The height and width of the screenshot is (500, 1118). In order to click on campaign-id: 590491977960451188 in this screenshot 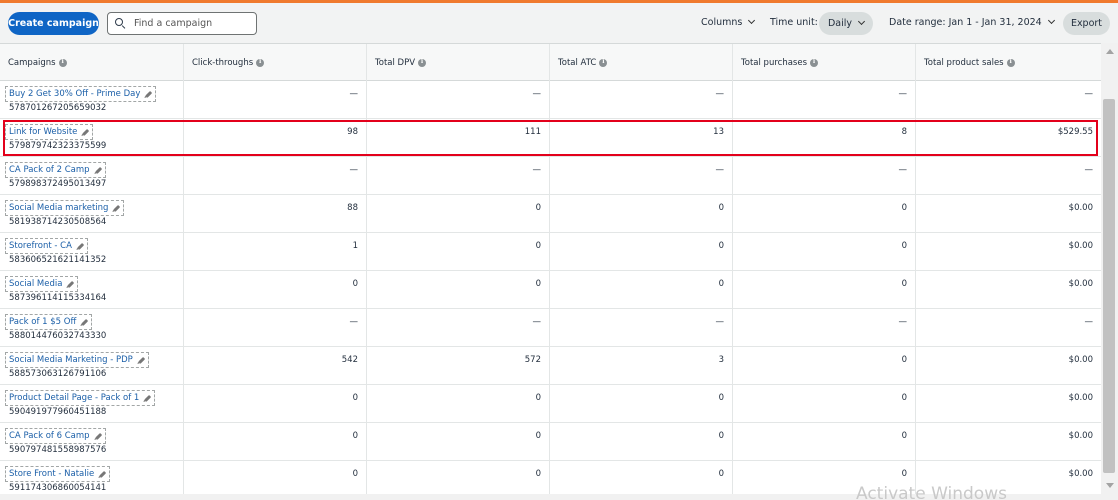, I will do `click(58, 412)`.